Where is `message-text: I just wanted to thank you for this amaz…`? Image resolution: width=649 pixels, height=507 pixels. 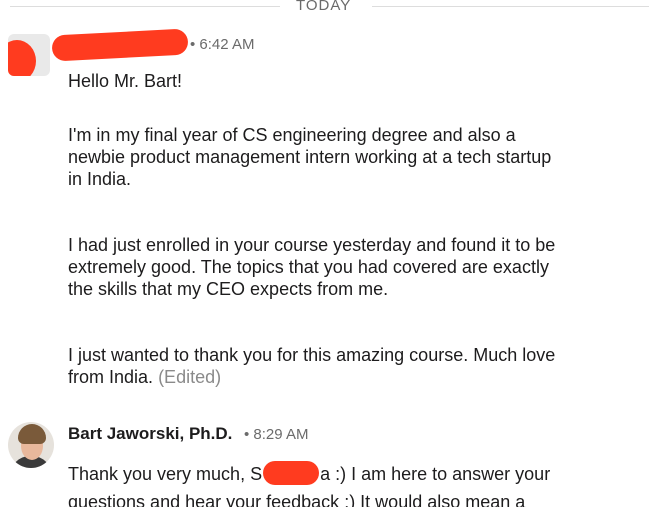
message-text: I just wanted to thank you for this amaz… is located at coordinates (312, 366).